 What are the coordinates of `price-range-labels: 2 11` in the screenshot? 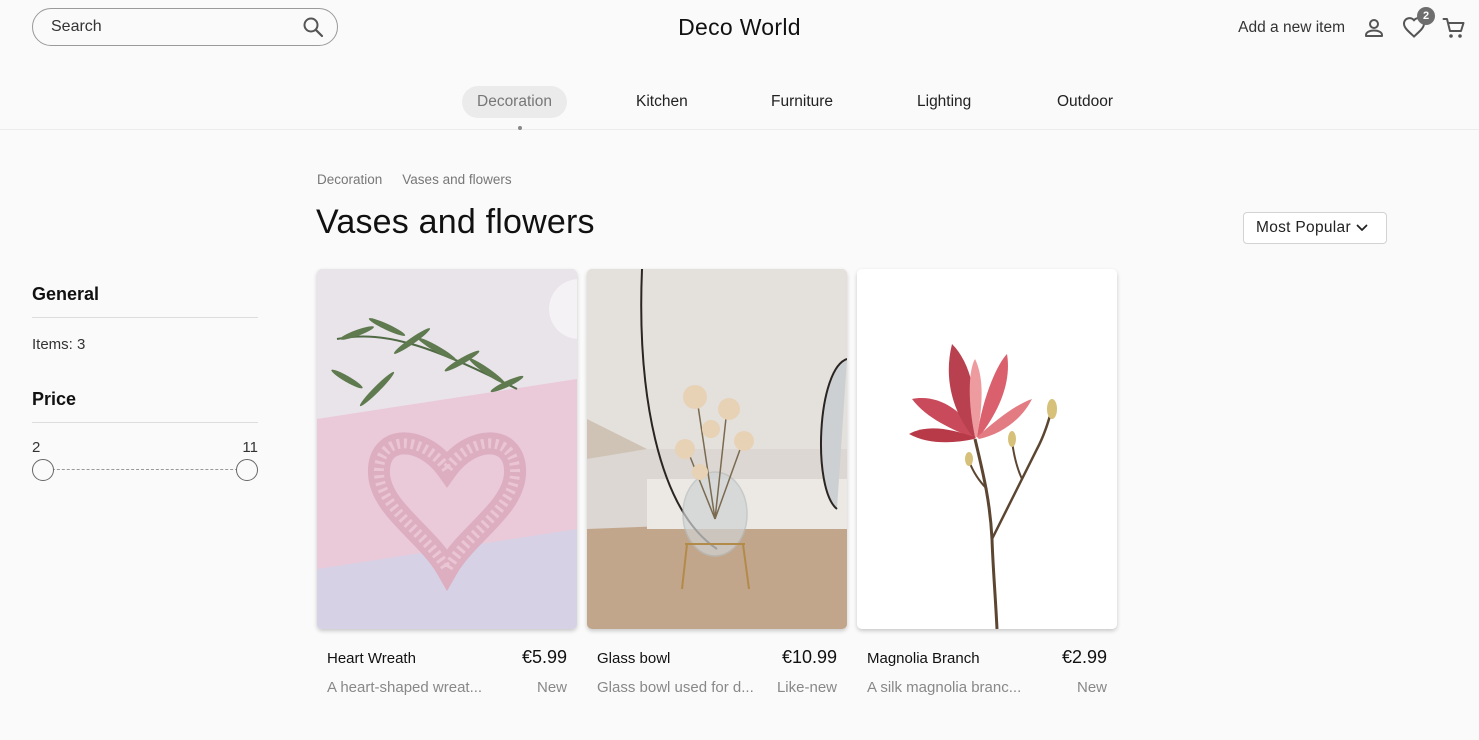 It's located at (145, 447).